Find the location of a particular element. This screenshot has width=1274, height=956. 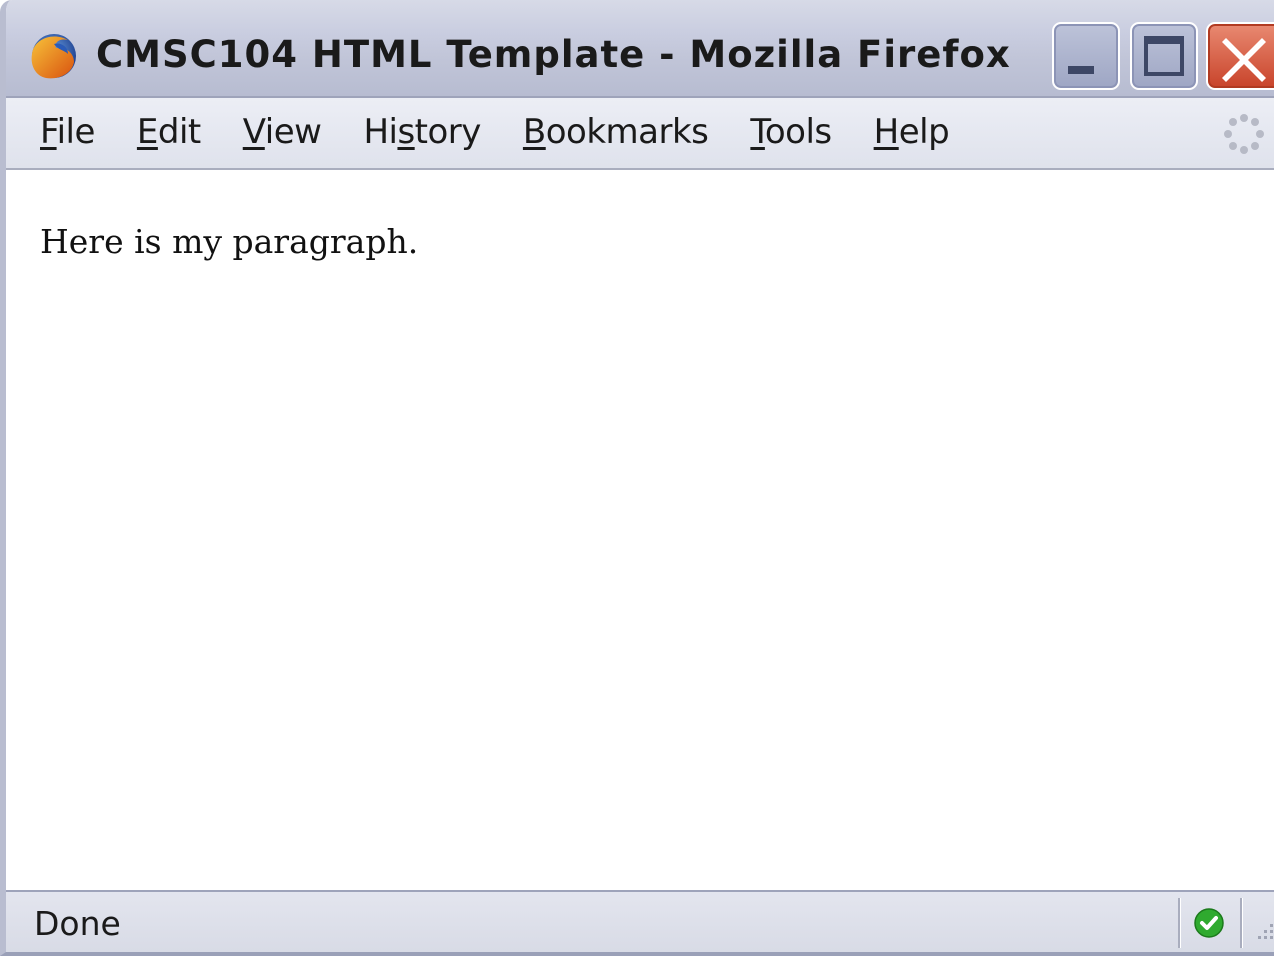

close-button is located at coordinates (1240, 56).